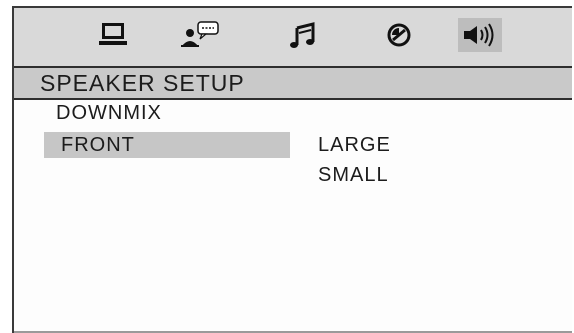 The height and width of the screenshot is (333, 574). I want to click on tab-video-setup, so click(399, 35).